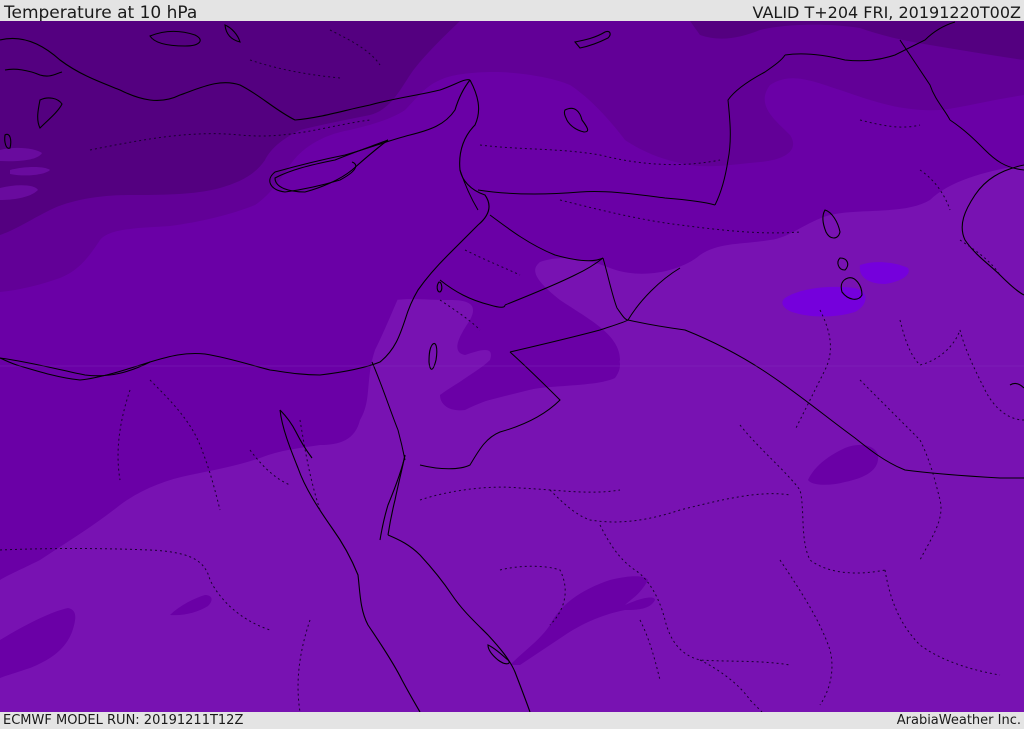 The height and width of the screenshot is (729, 1024). What do you see at coordinates (101, 13) in the screenshot?
I see `map-title: Temperature at 10 hPa` at bounding box center [101, 13].